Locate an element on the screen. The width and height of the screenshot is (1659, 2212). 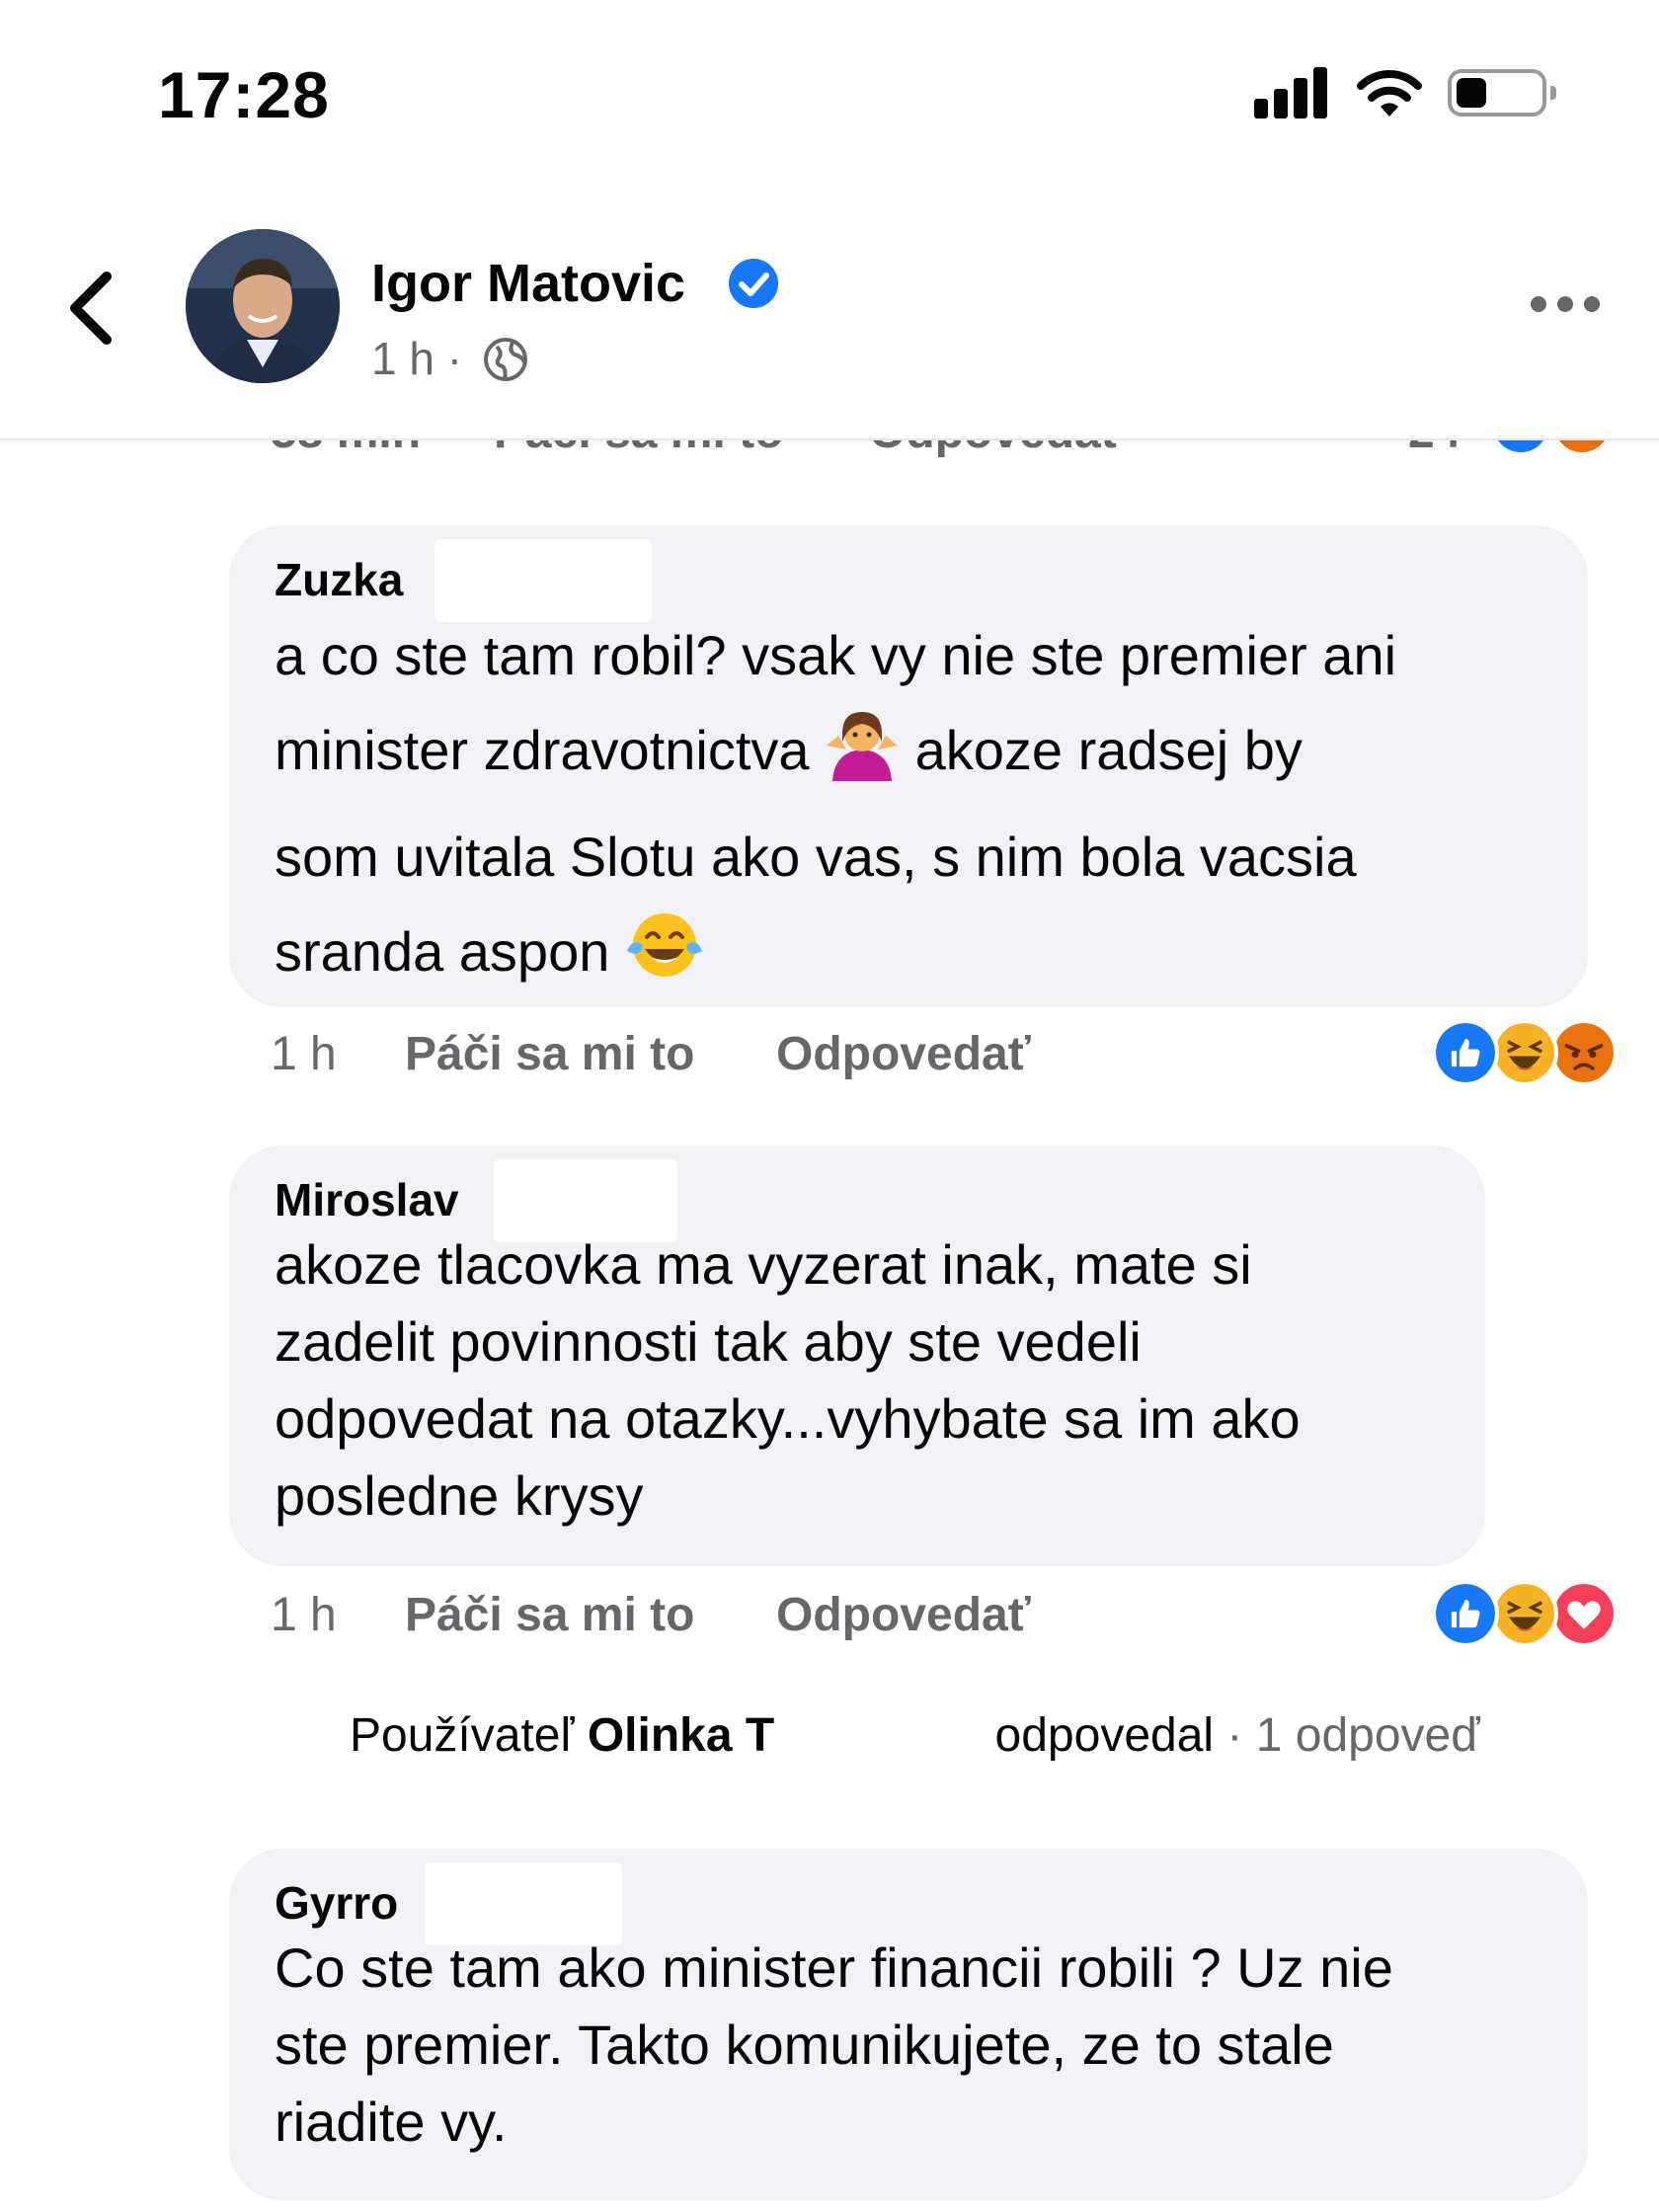
wifi-icon is located at coordinates (1390, 94).